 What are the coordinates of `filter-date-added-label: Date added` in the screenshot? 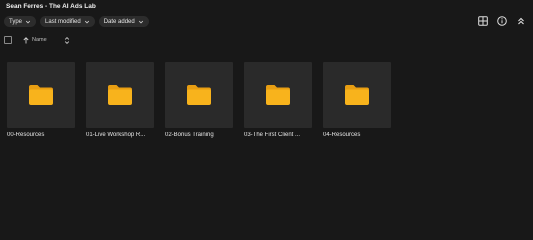 It's located at (119, 21).